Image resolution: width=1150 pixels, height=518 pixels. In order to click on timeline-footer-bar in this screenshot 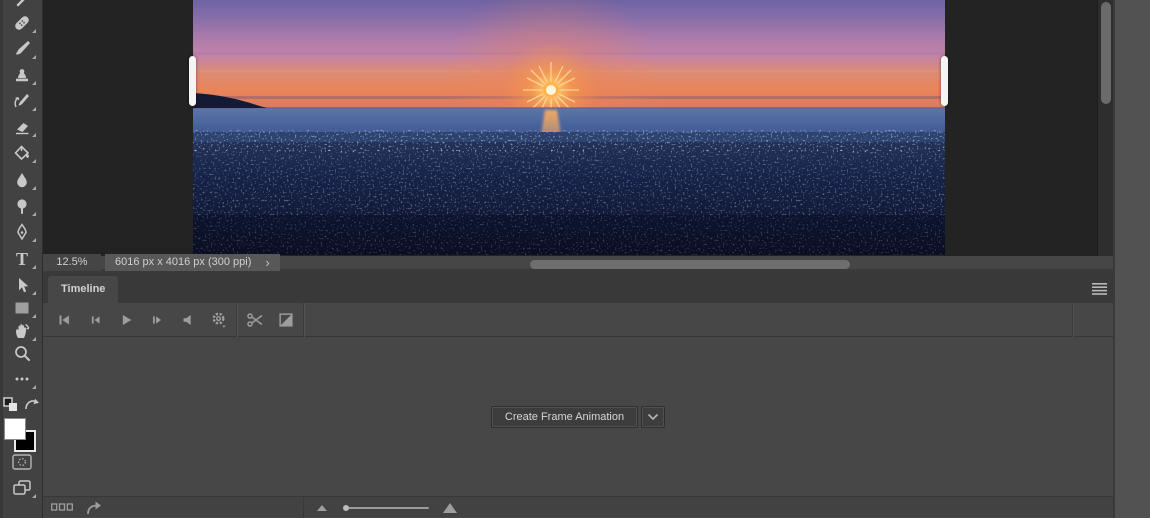, I will do `click(578, 507)`.